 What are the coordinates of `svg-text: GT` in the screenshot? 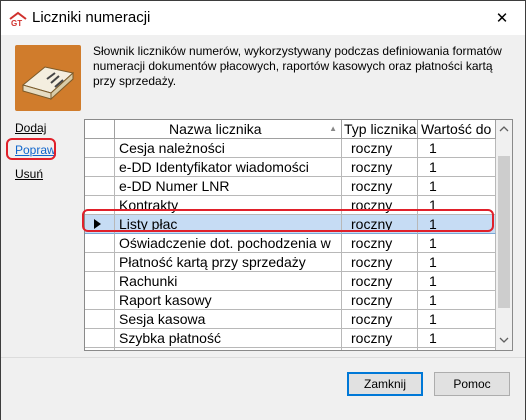 It's located at (16, 23).